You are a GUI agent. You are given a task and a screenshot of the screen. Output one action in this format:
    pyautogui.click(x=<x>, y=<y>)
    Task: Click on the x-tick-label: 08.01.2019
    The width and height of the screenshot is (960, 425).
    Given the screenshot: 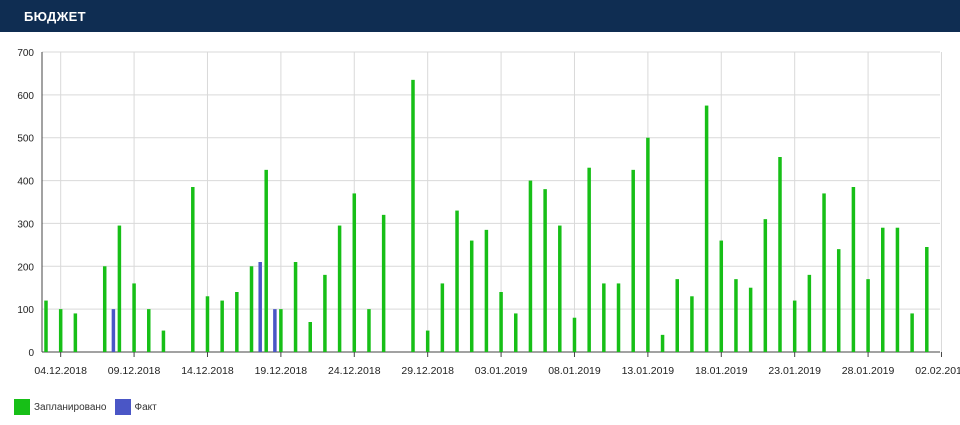 What is the action you would take?
    pyautogui.click(x=574, y=371)
    